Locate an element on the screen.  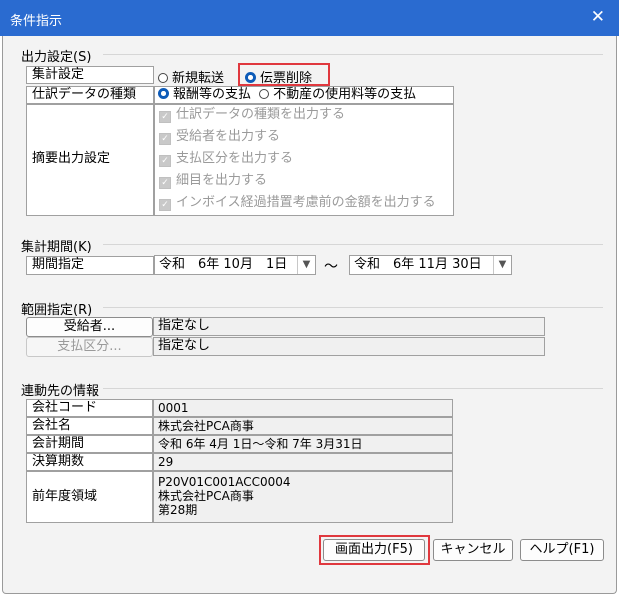
output-settings-heading: 出力設定(S) is located at coordinates (56, 55).